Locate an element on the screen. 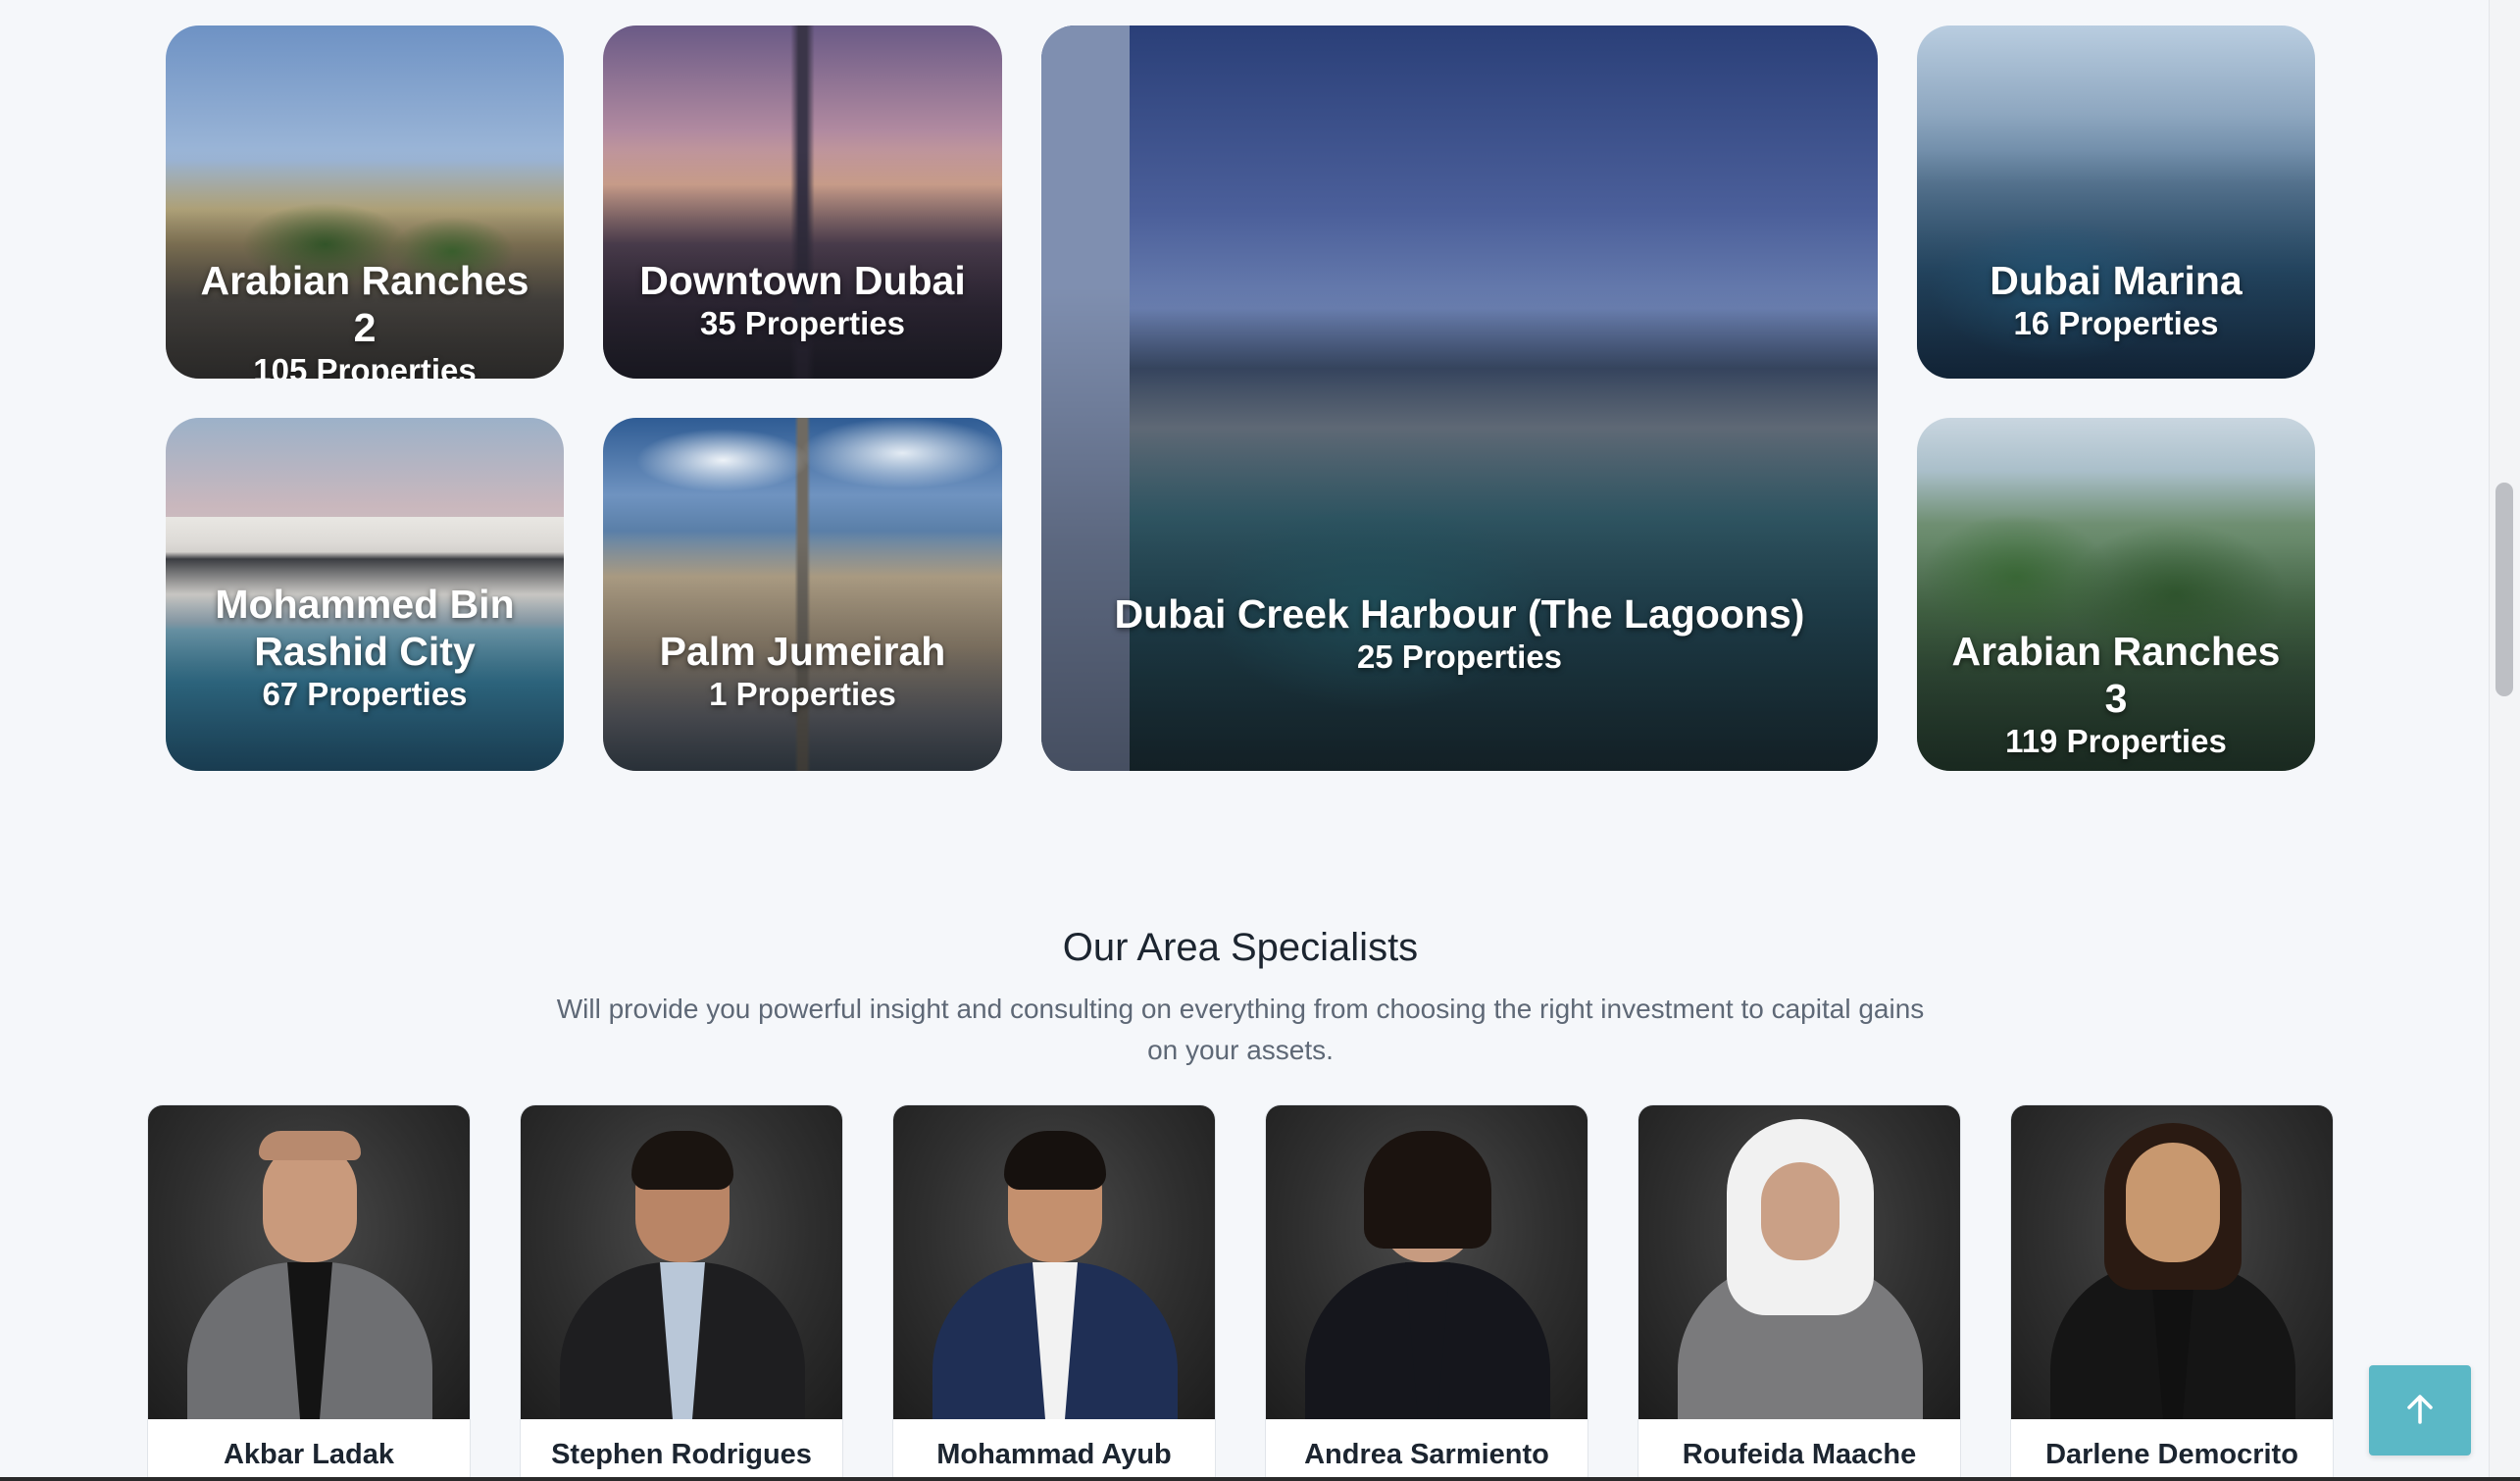  area-caption: Arabian Ranches 3 119 Properties is located at coordinates (2116, 695).